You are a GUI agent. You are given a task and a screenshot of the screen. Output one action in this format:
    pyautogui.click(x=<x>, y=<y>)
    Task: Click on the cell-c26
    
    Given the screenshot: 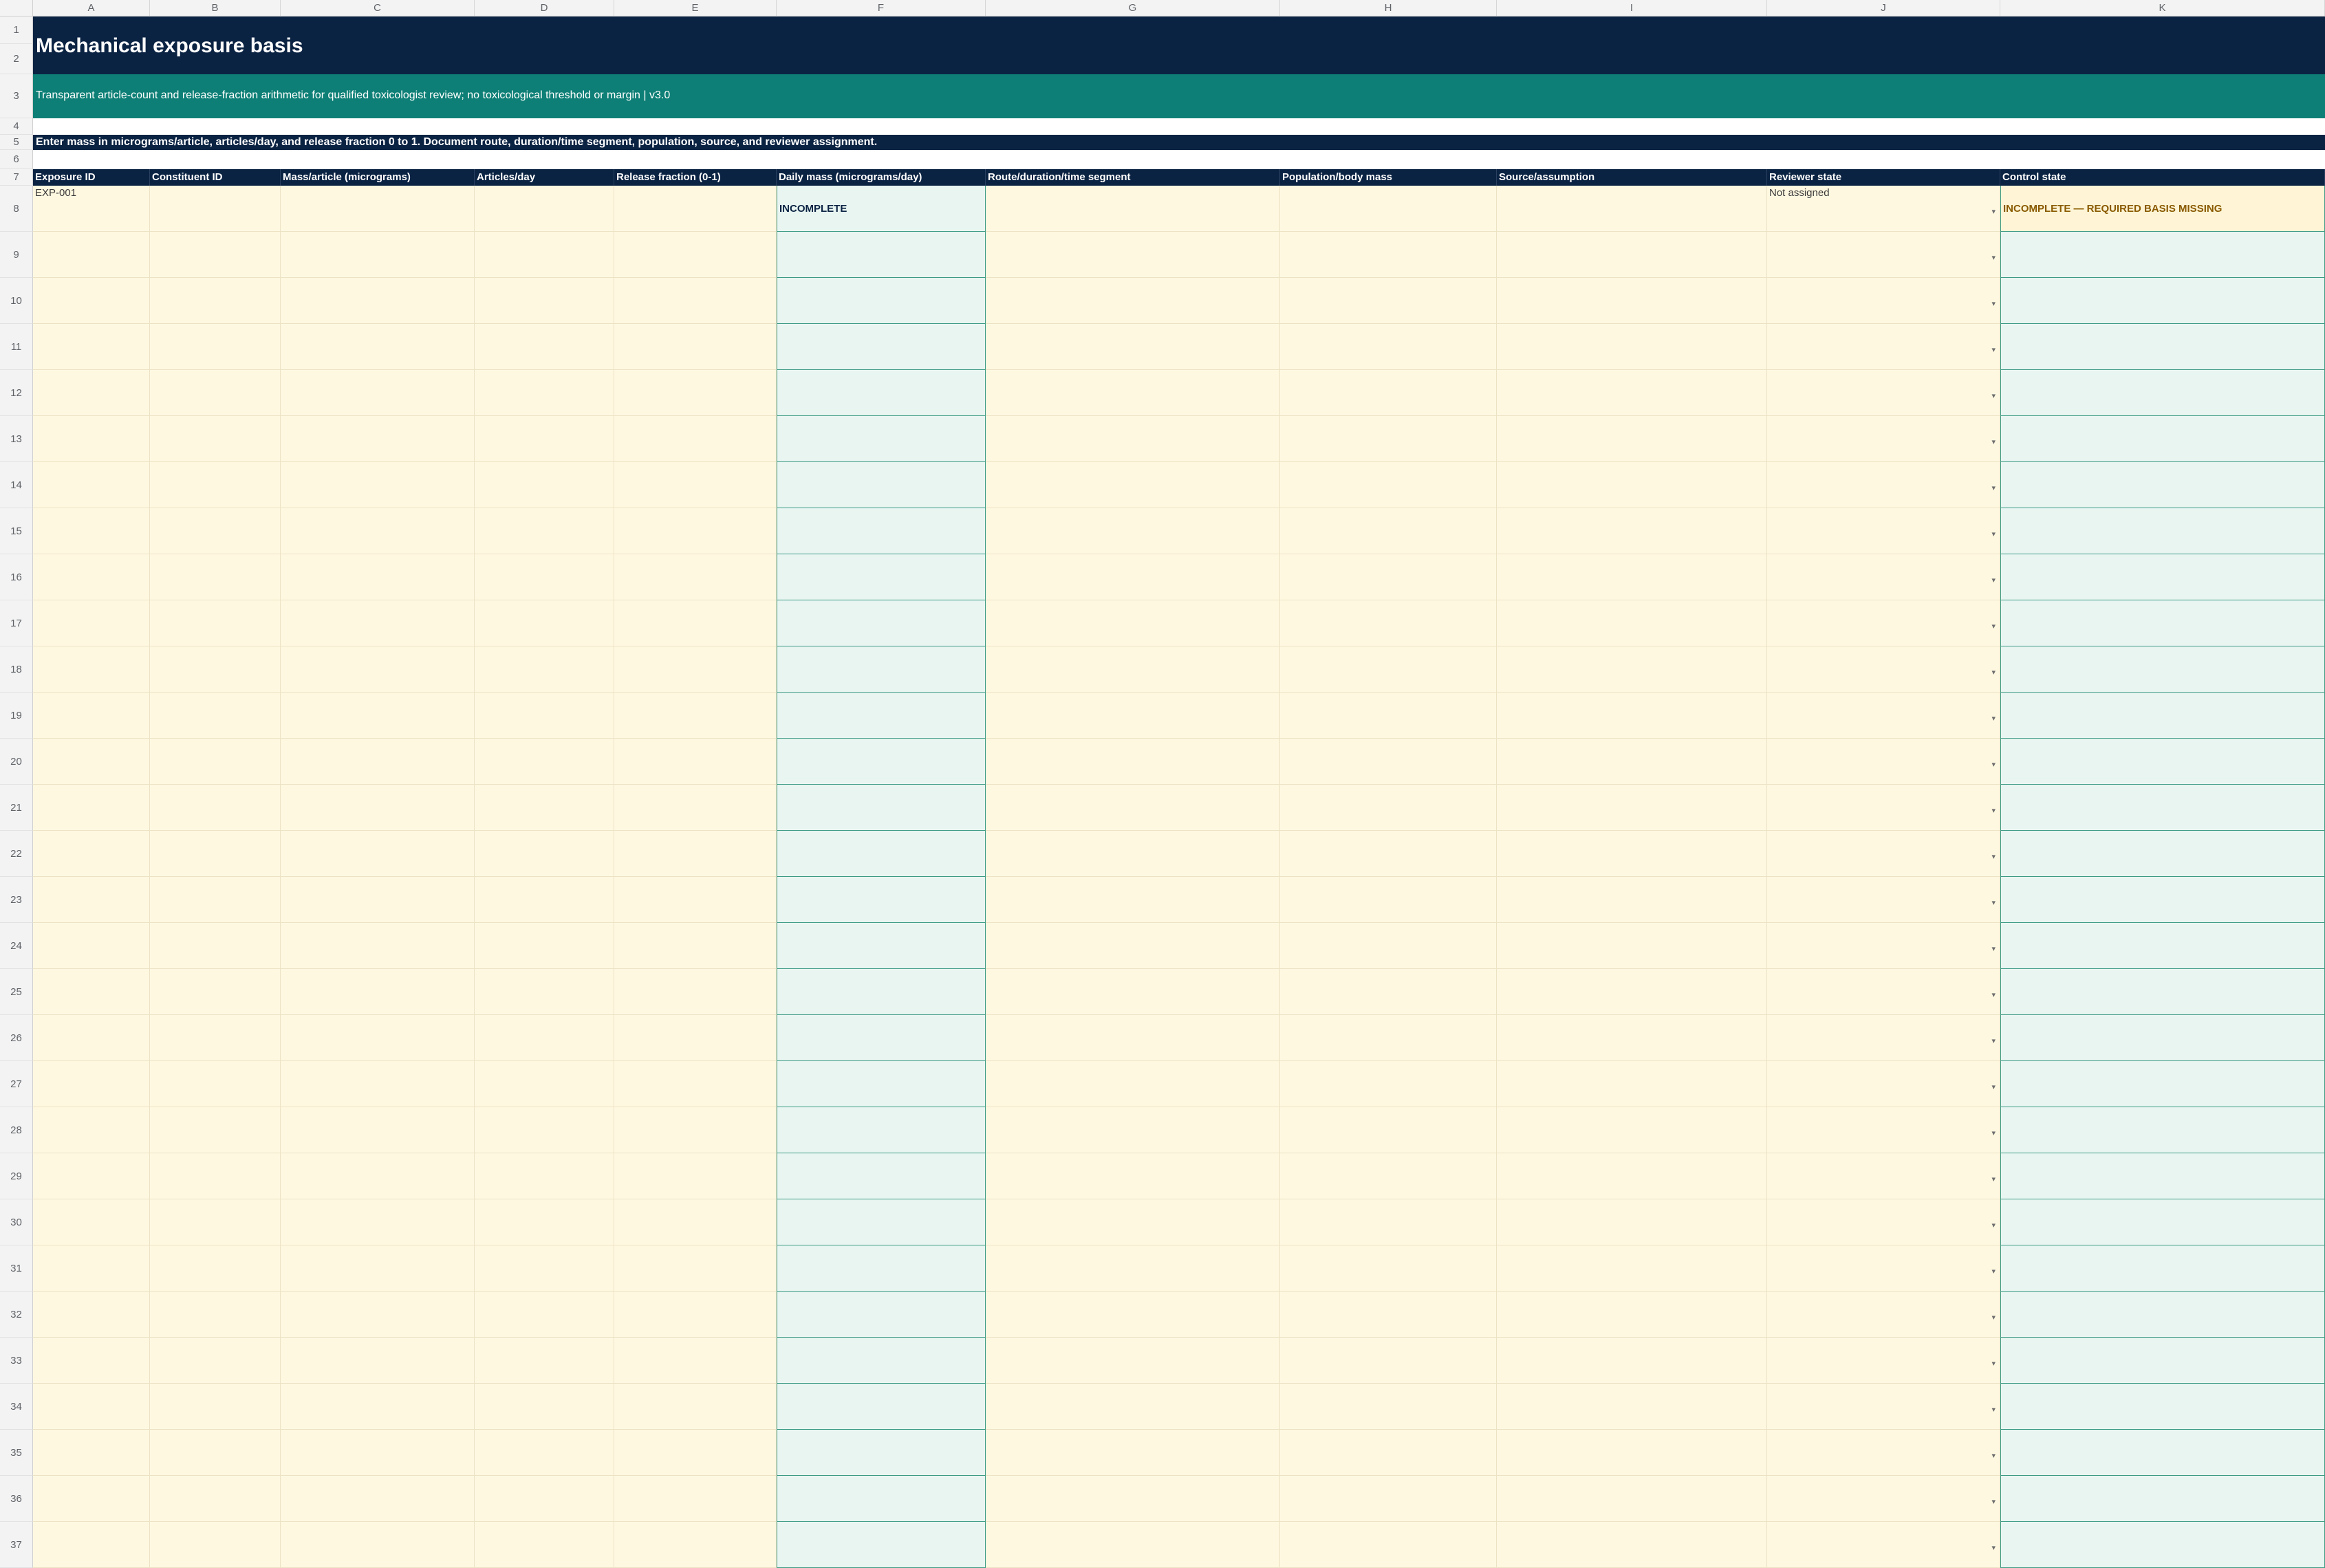 What is the action you would take?
    pyautogui.click(x=378, y=1038)
    